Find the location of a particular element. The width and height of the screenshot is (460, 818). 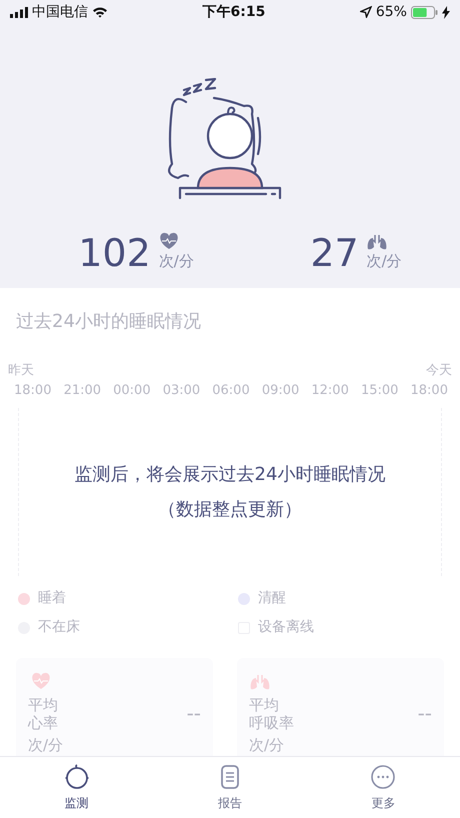

update-note: （数据整点更新） is located at coordinates (230, 510).